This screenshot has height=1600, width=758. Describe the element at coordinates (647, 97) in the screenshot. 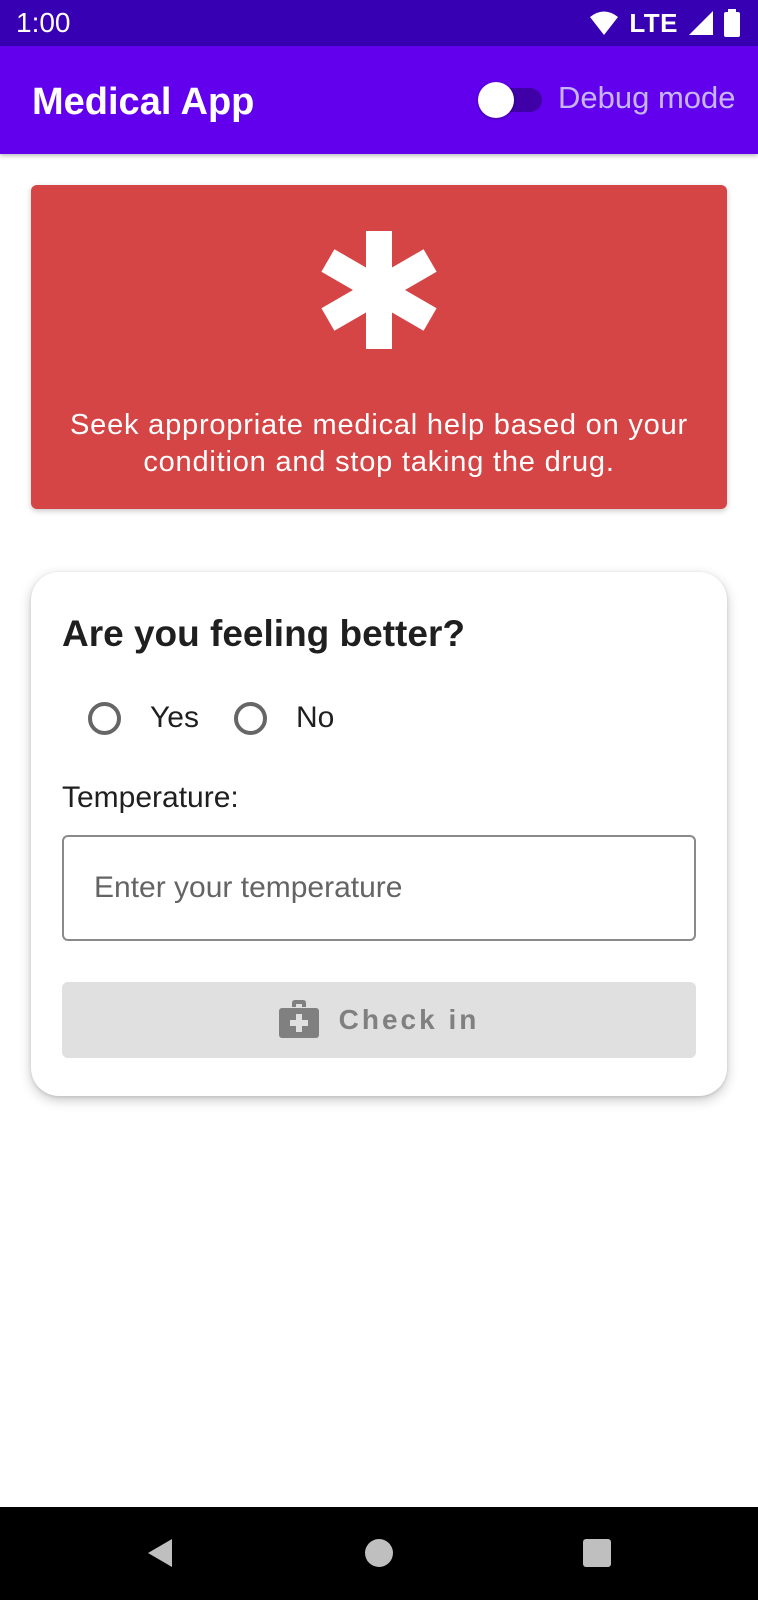

I see `debug-mode-label: Debug mode` at that location.